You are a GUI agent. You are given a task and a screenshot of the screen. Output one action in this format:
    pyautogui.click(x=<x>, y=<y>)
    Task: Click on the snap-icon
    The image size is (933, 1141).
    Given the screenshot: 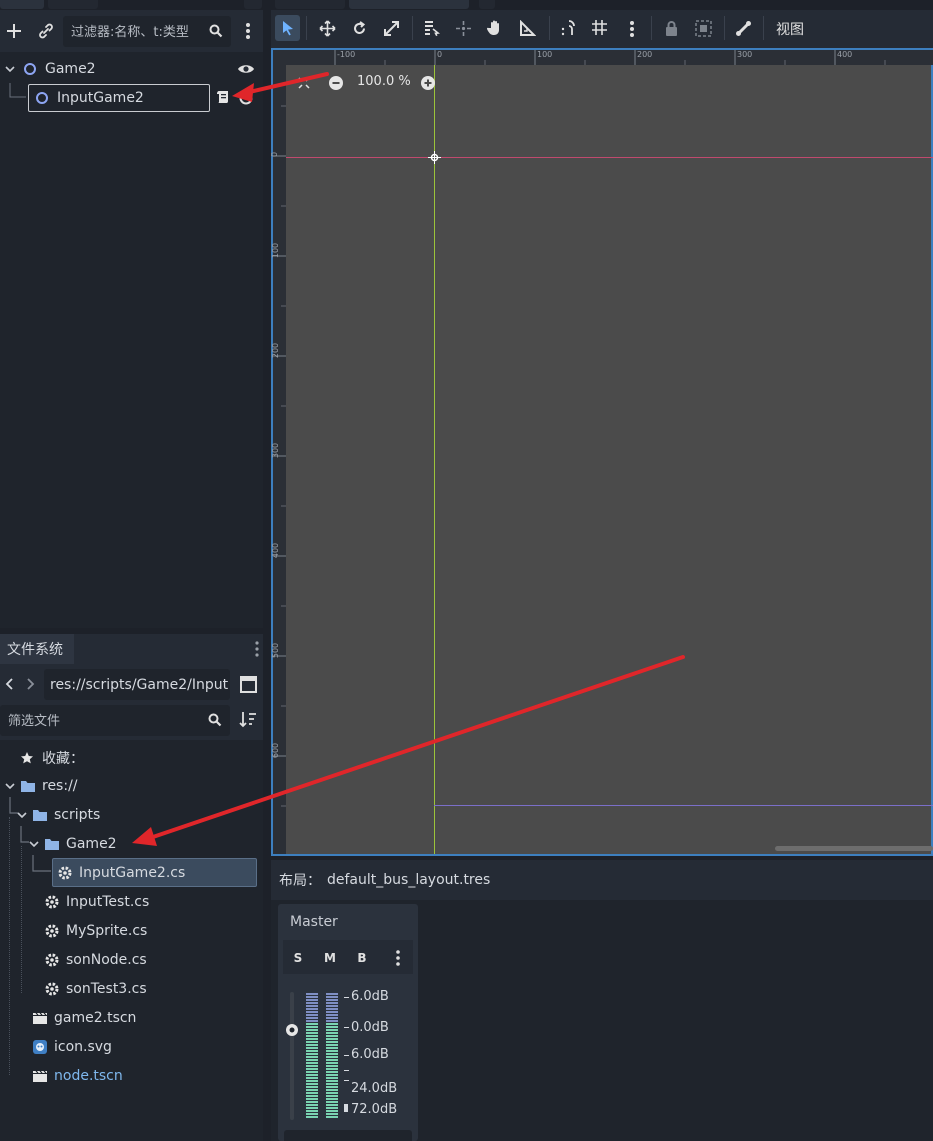 What is the action you would take?
    pyautogui.click(x=568, y=28)
    